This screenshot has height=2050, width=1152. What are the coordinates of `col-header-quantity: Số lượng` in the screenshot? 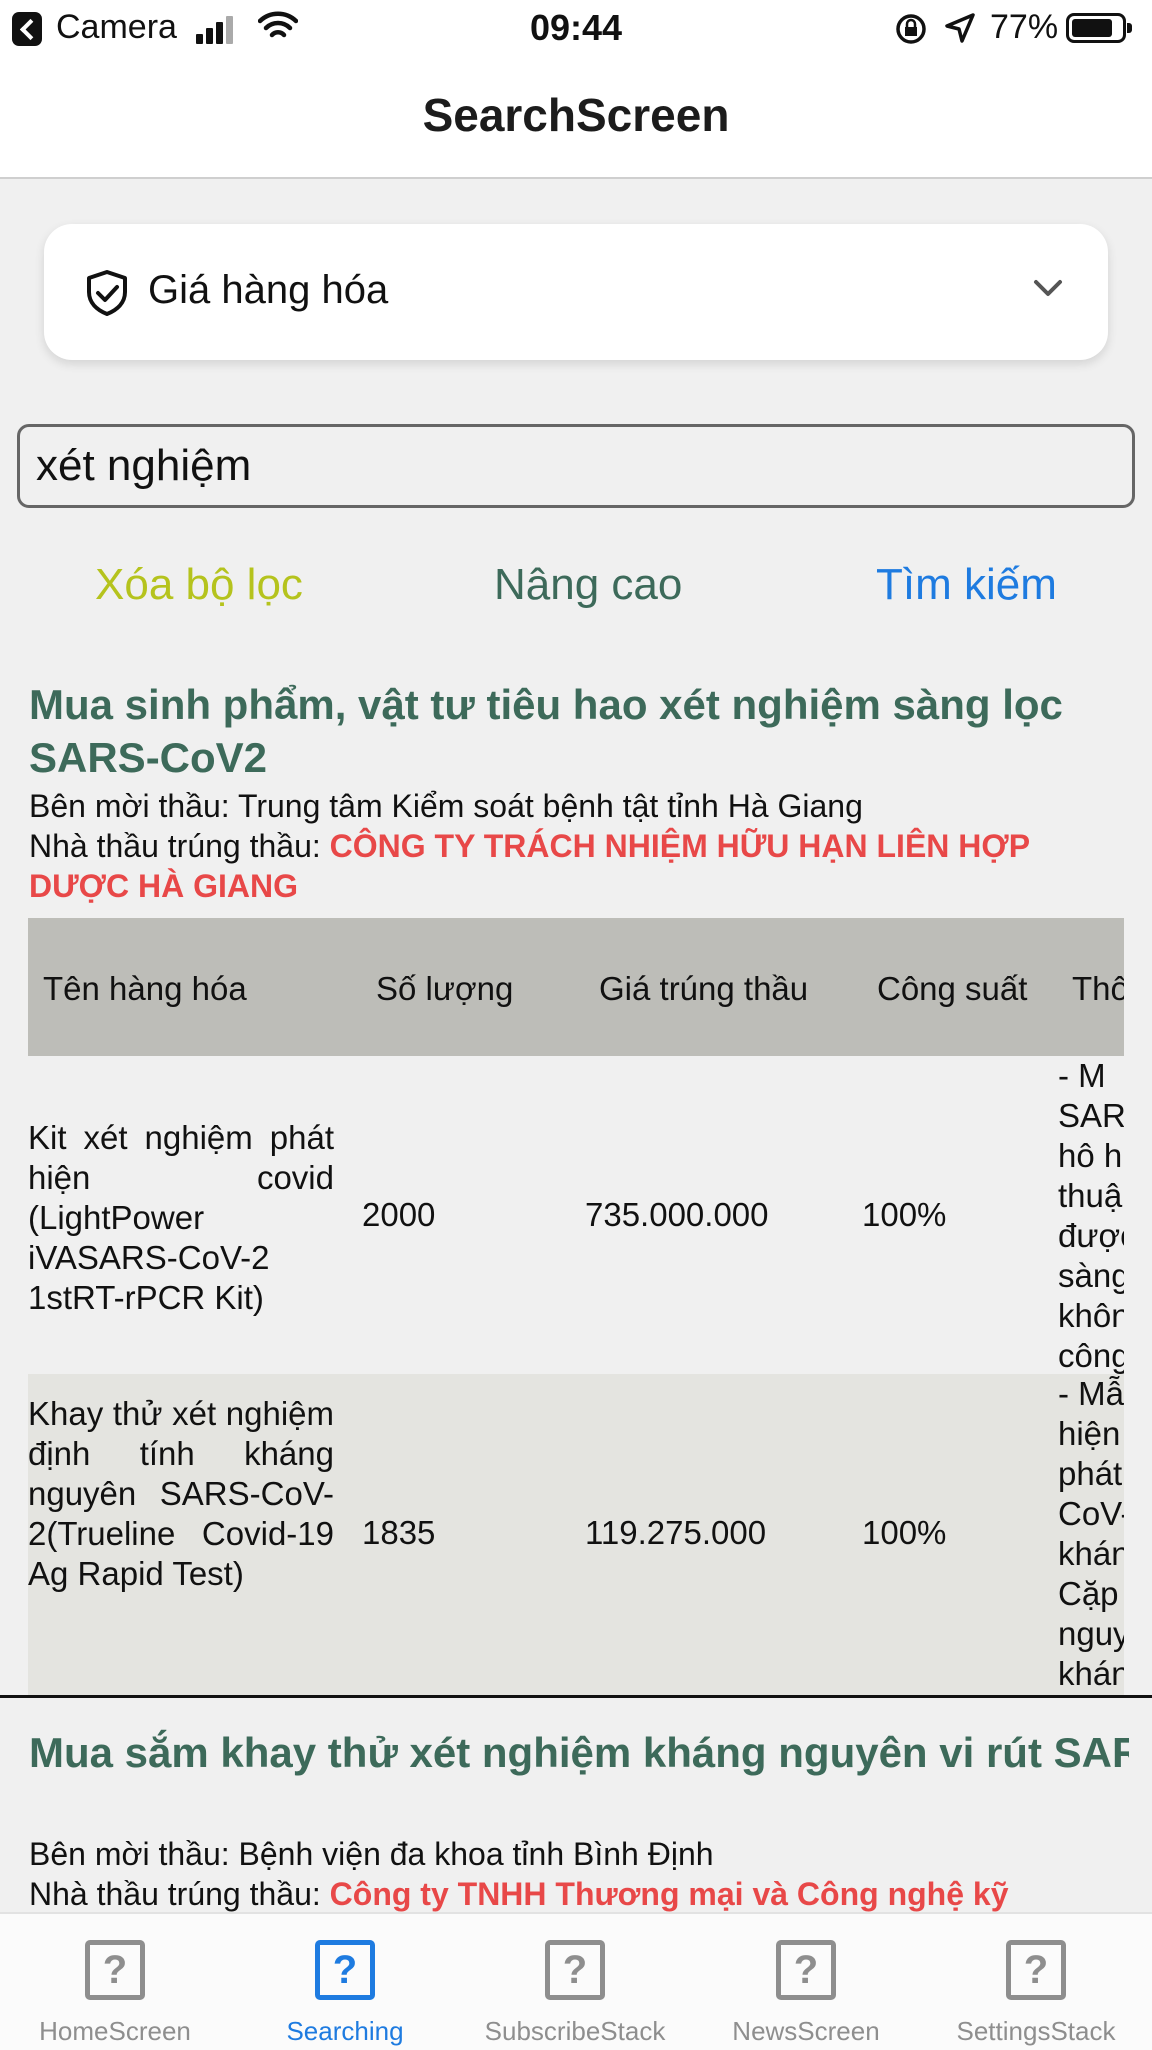 It's located at (445, 988).